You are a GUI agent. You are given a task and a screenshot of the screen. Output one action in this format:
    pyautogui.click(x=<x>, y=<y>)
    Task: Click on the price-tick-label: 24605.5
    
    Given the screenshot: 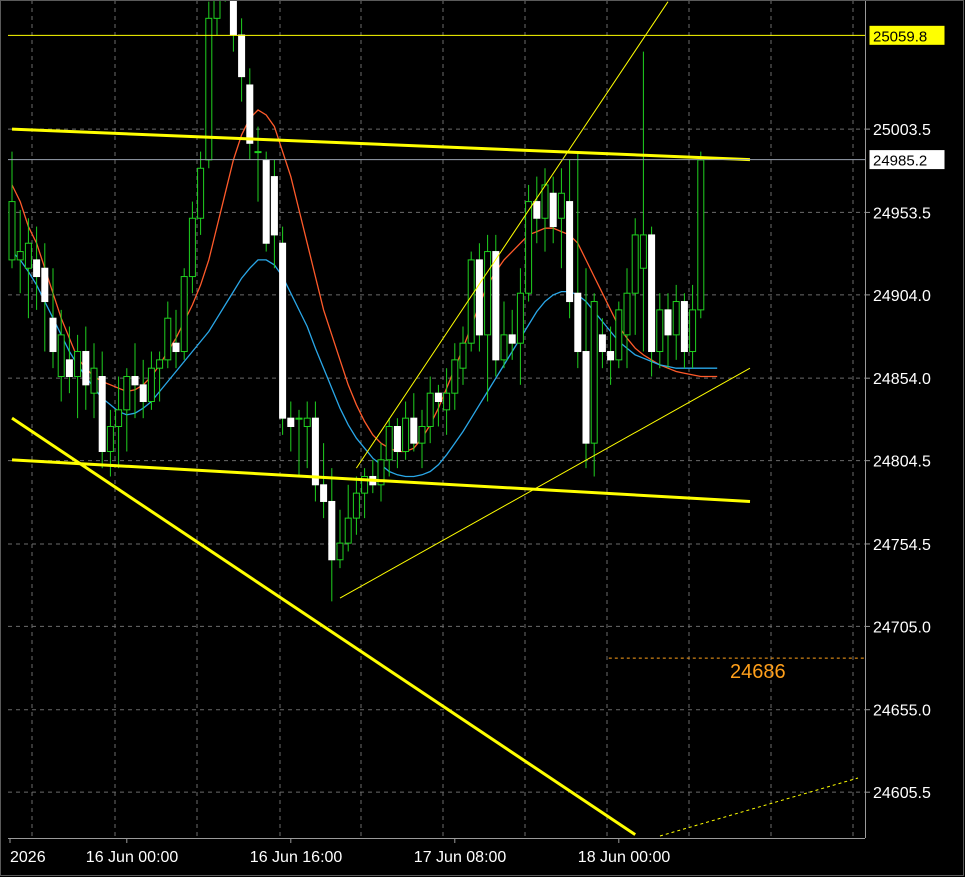 What is the action you would take?
    pyautogui.click(x=902, y=793)
    